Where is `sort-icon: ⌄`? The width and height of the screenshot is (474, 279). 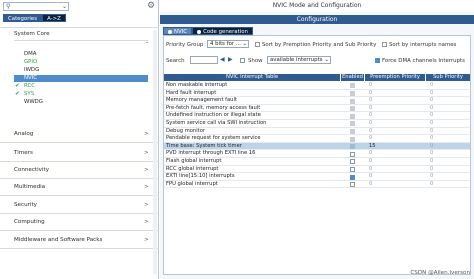
sort-icon: ⌄ is located at coordinates (147, 42).